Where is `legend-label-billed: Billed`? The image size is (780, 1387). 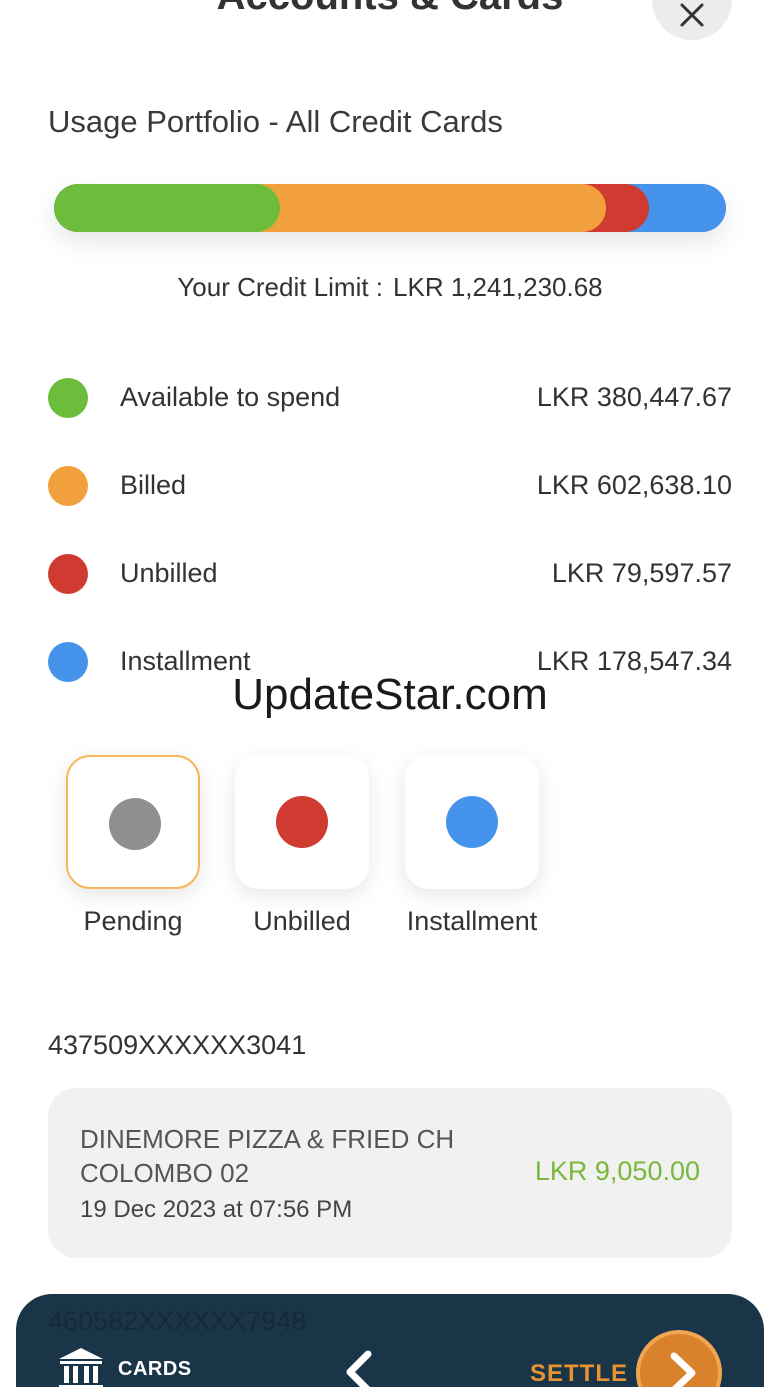
legend-label-billed: Billed is located at coordinates (153, 485).